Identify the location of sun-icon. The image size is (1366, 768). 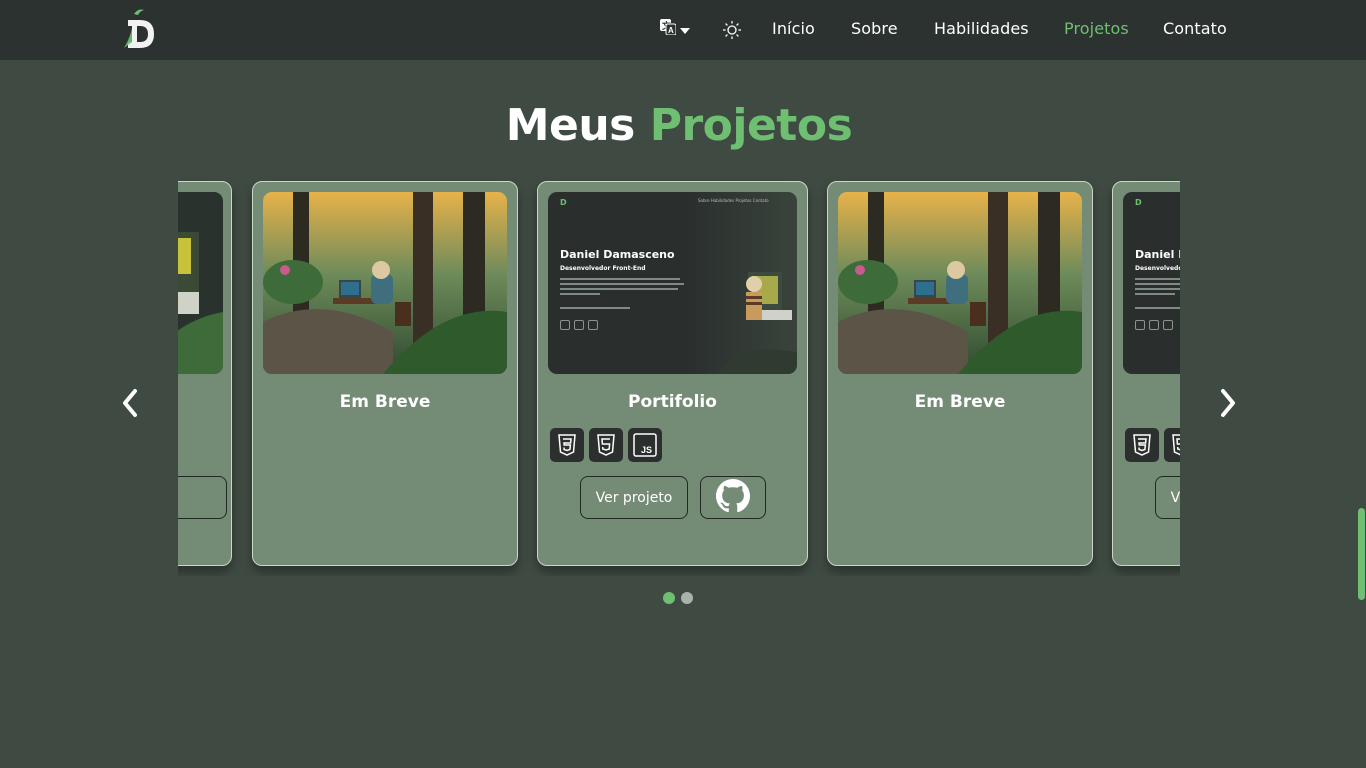
(732, 32).